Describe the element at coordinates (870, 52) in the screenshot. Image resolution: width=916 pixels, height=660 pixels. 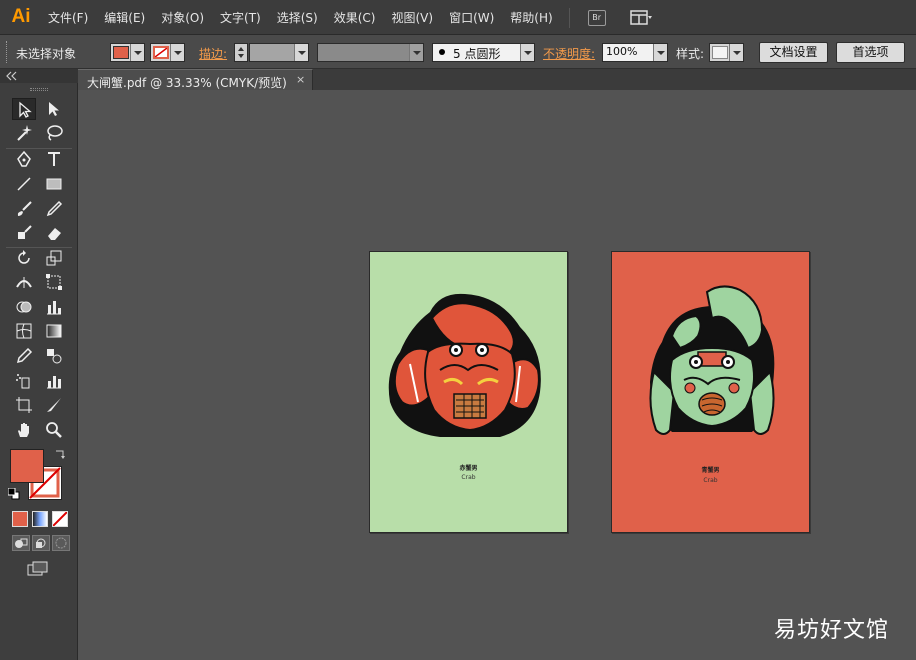
I see `preferences-button: 首选项` at that location.